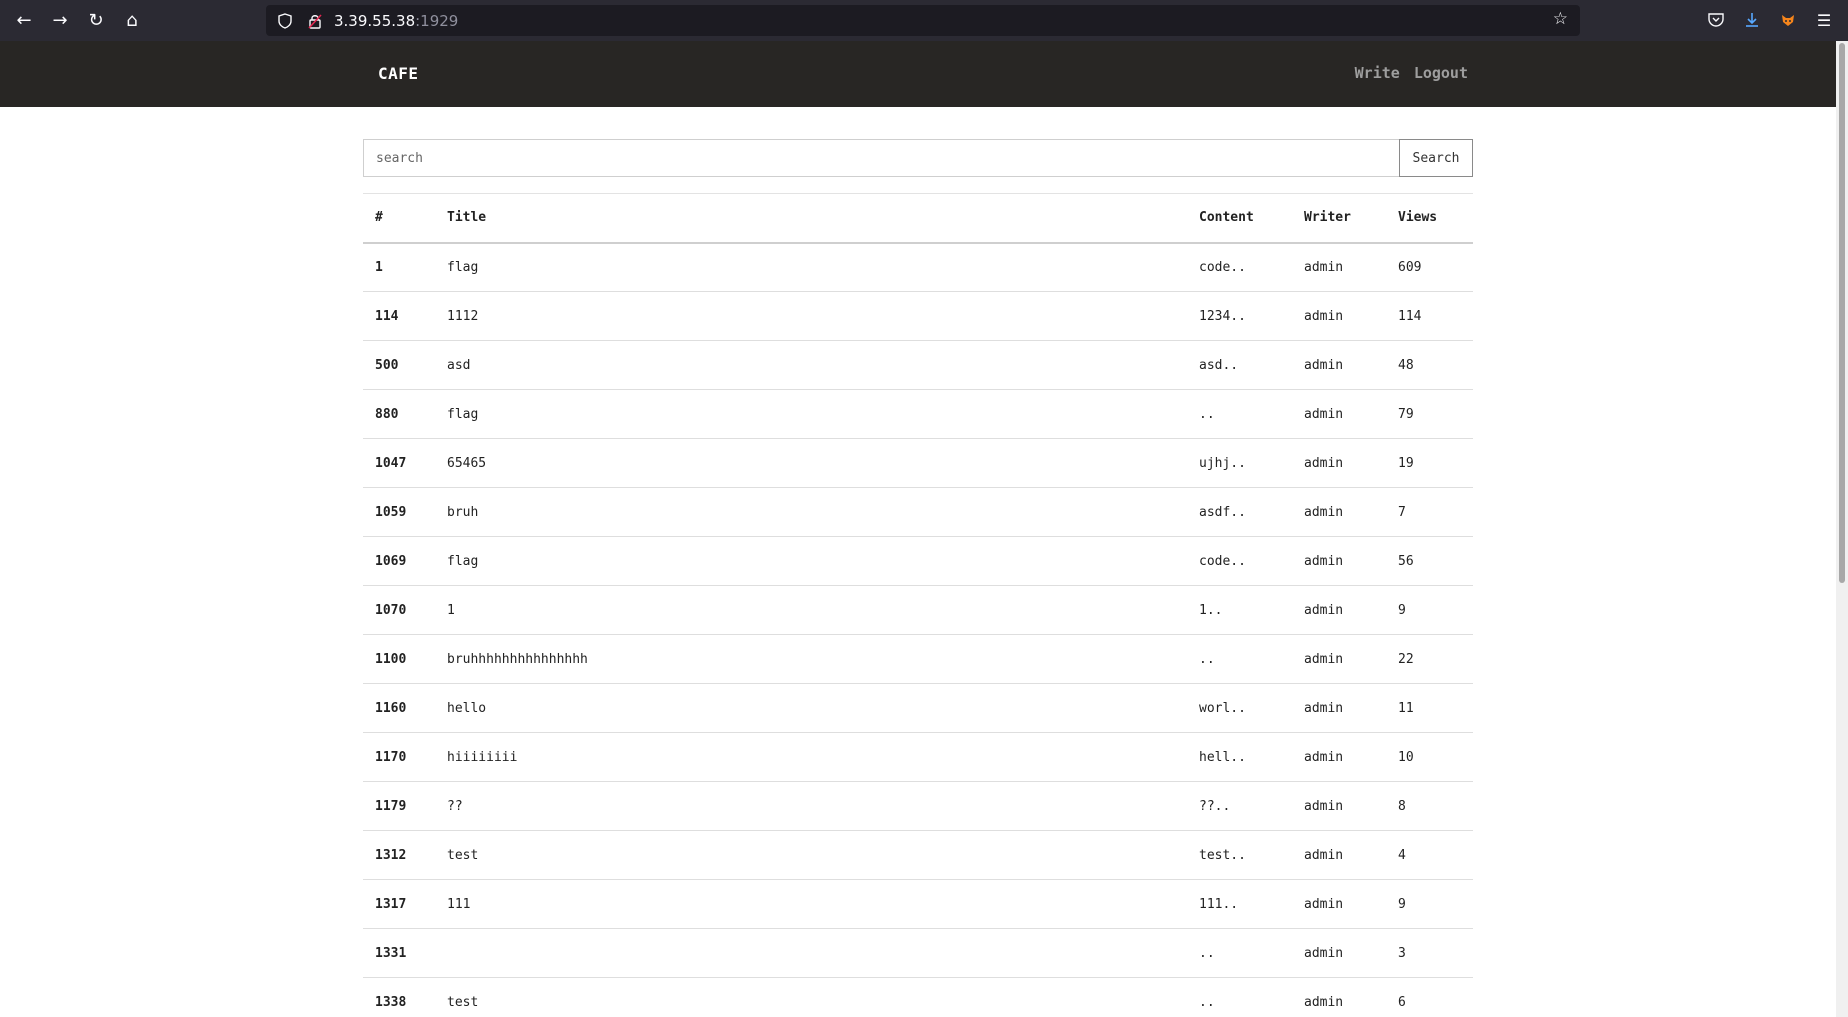 The height and width of the screenshot is (1017, 1848). Describe the element at coordinates (1788, 20) in the screenshot. I see `extension-fox-icon` at that location.